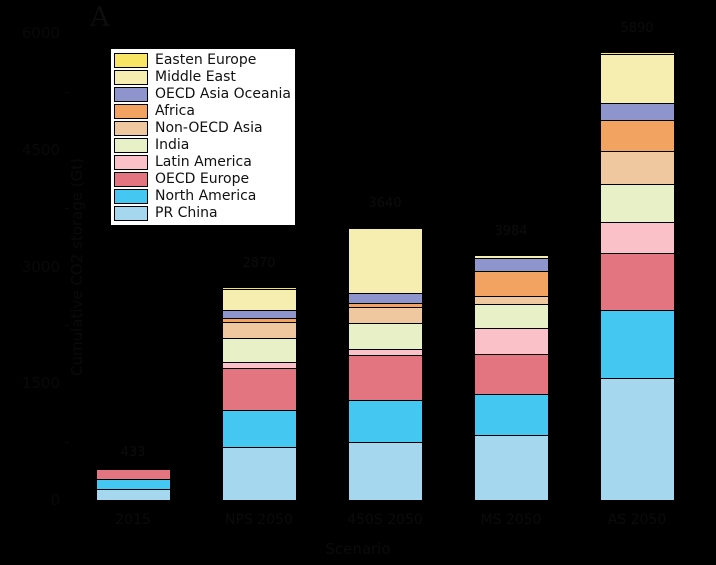 The width and height of the screenshot is (716, 565). What do you see at coordinates (40, 383) in the screenshot?
I see `y-axis-tick-label: 1500` at bounding box center [40, 383].